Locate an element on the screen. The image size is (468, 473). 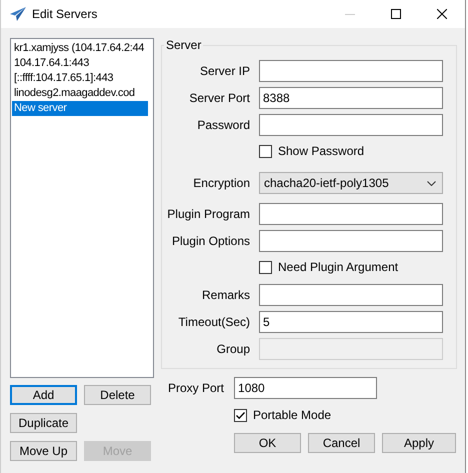
server-list-item: [::ffff:104.17.65.1]:443 is located at coordinates (80, 78).